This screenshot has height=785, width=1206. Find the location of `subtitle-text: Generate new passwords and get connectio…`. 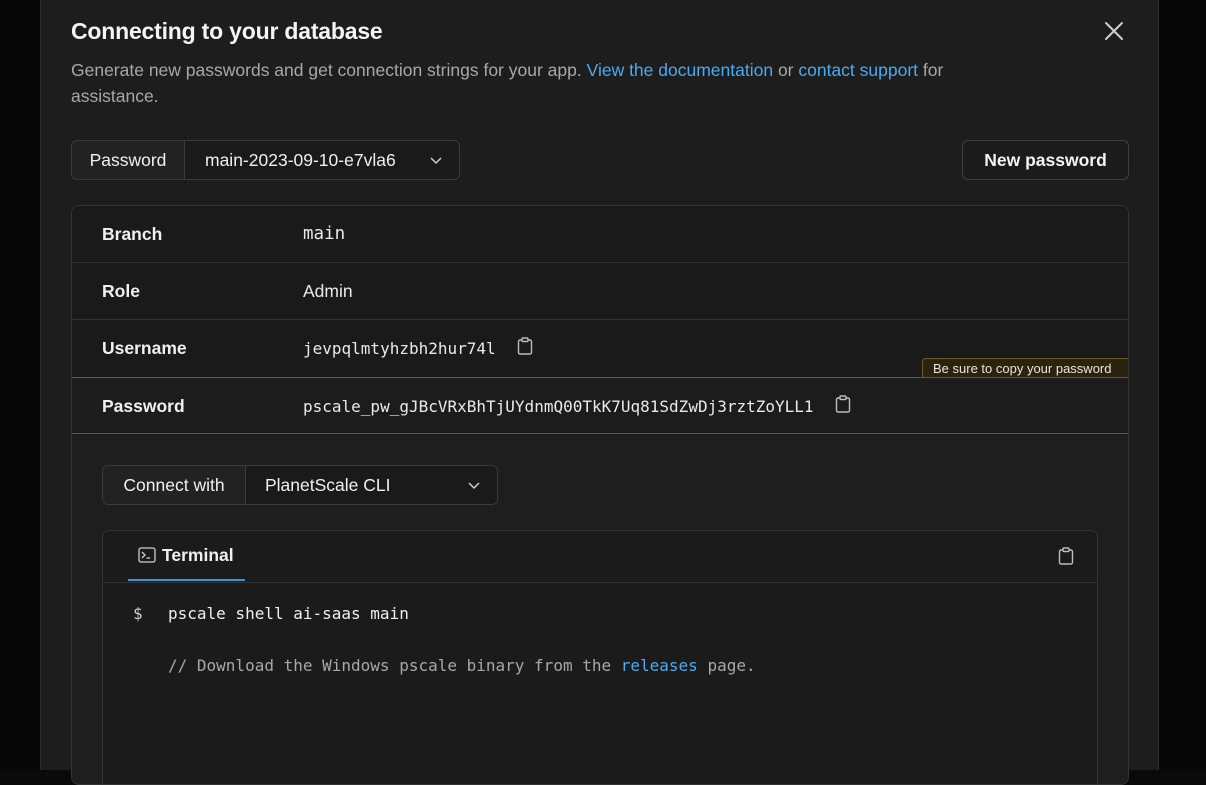

subtitle-text: Generate new passwords and get connectio… is located at coordinates (326, 70).